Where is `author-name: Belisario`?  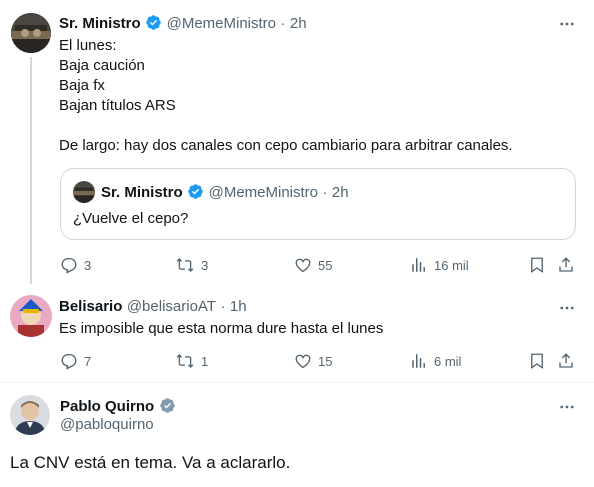
author-name: Belisario is located at coordinates (90, 306).